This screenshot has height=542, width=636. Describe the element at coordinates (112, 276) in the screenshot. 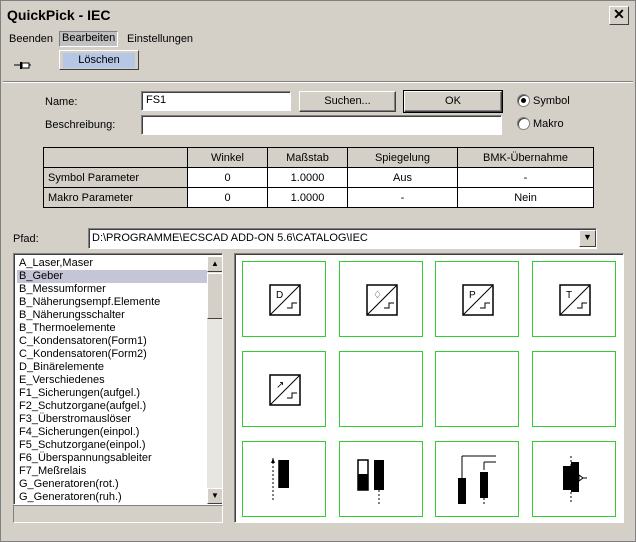

I see `list-item: B_Geber` at that location.